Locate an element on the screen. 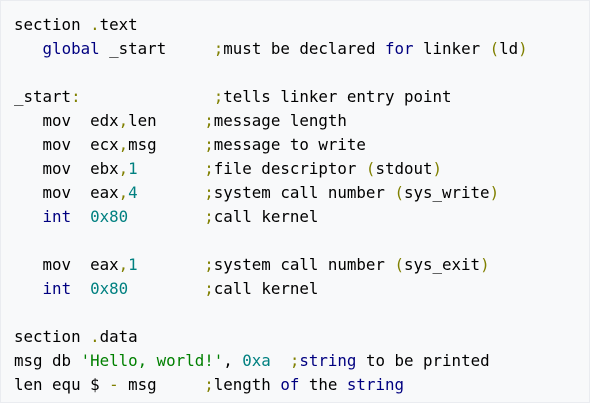 The height and width of the screenshot is (403, 590). code-token: data is located at coordinates (118, 336).